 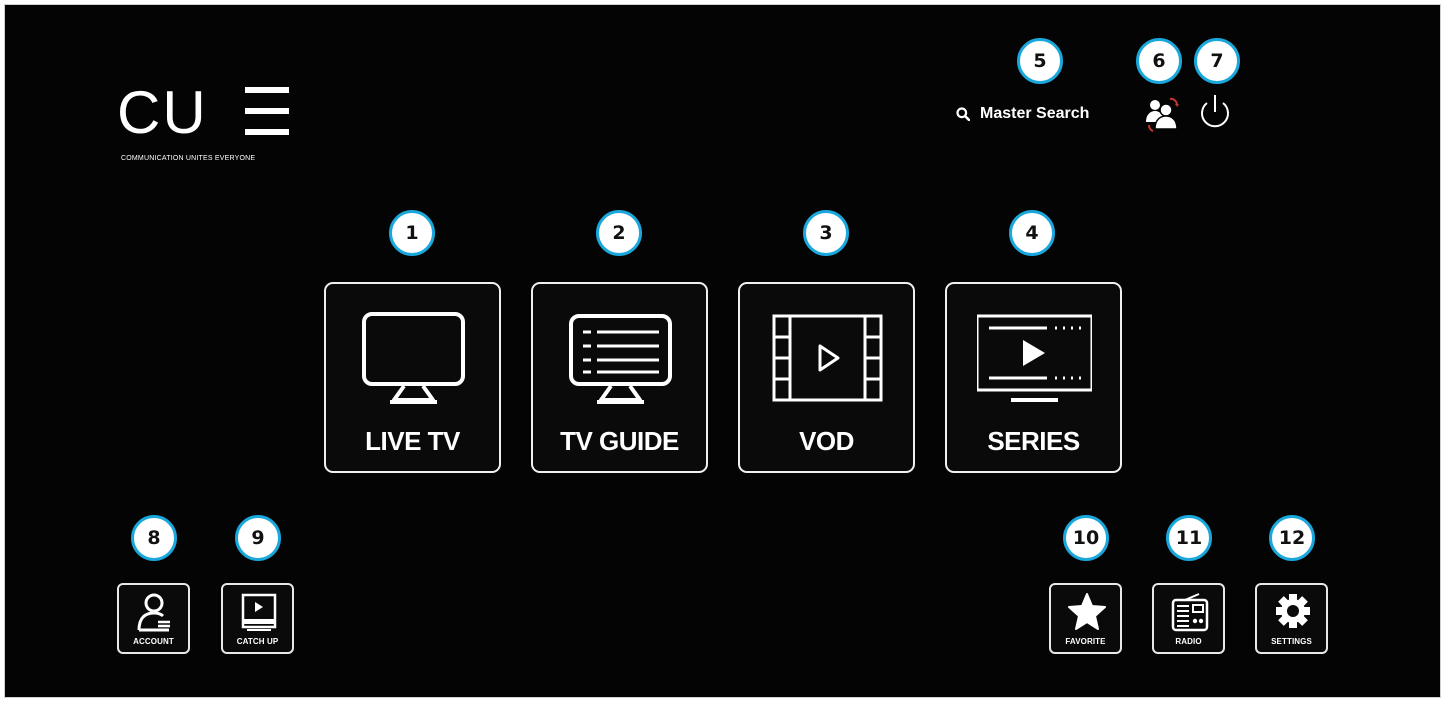 I want to click on logo-brand: CU, so click(x=162, y=112).